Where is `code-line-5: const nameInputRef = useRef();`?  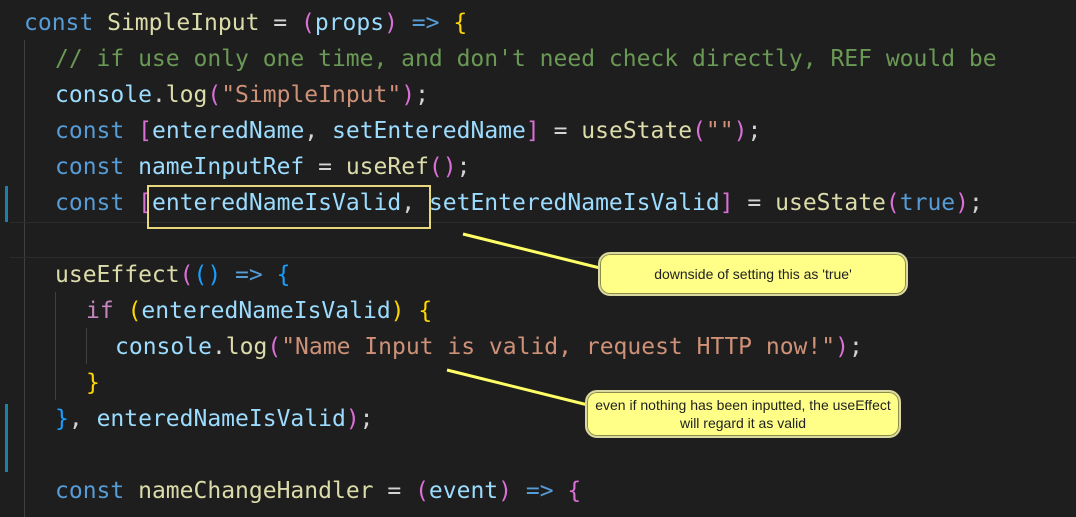
code-line-5: const nameInputRef = useRef(); is located at coordinates (262, 167).